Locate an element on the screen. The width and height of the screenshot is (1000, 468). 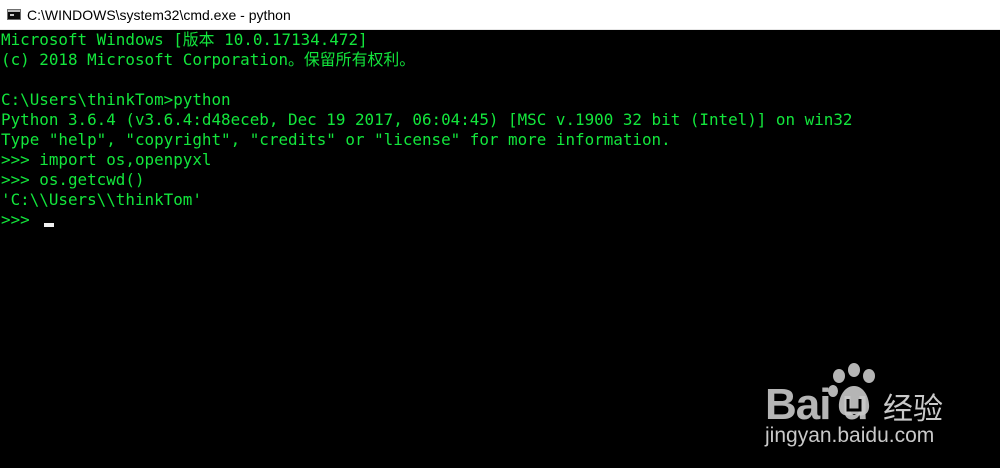
watermark-brand-cn: 经验 is located at coordinates (913, 409).